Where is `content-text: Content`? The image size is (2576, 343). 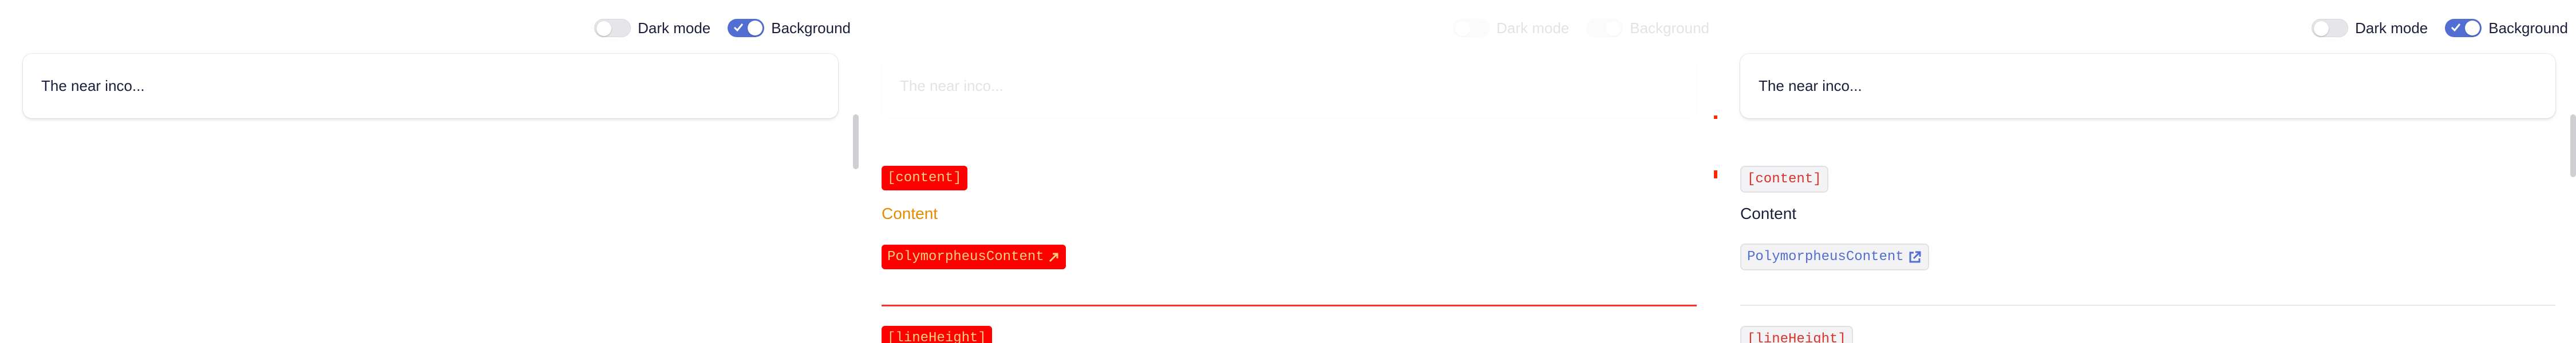
content-text: Content is located at coordinates (1768, 213).